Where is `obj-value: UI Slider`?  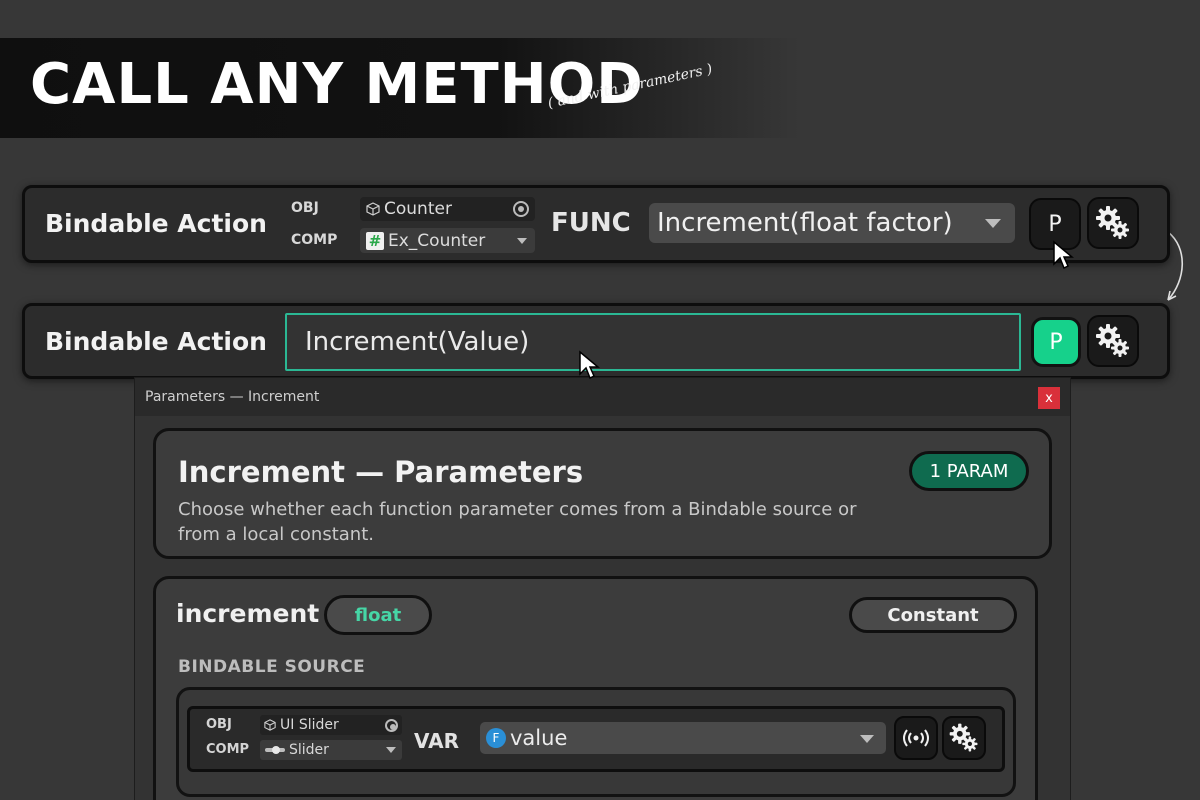
obj-value: UI Slider is located at coordinates (309, 725).